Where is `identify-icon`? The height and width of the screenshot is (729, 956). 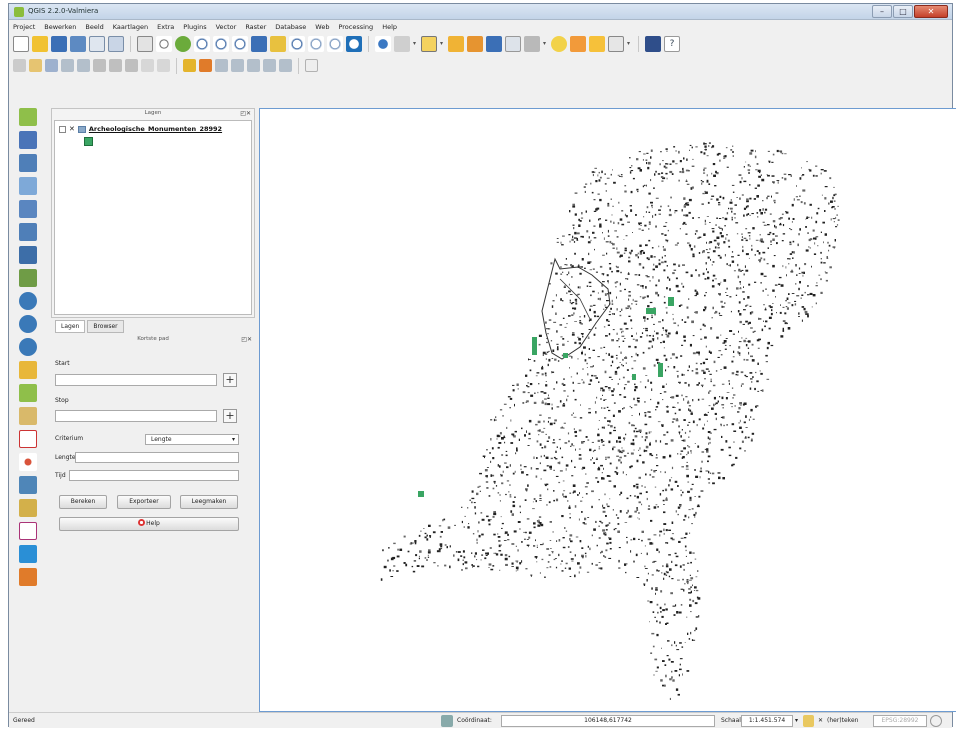
identify-icon is located at coordinates (383, 44).